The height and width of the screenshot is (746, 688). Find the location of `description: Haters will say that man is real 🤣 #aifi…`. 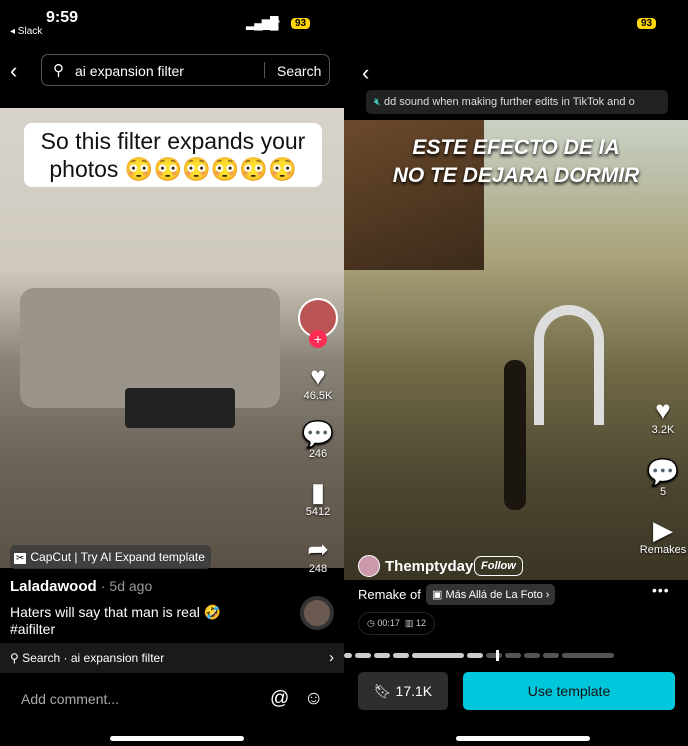

description: Haters will say that man is real 🤣 #aifi… is located at coordinates (115, 621).